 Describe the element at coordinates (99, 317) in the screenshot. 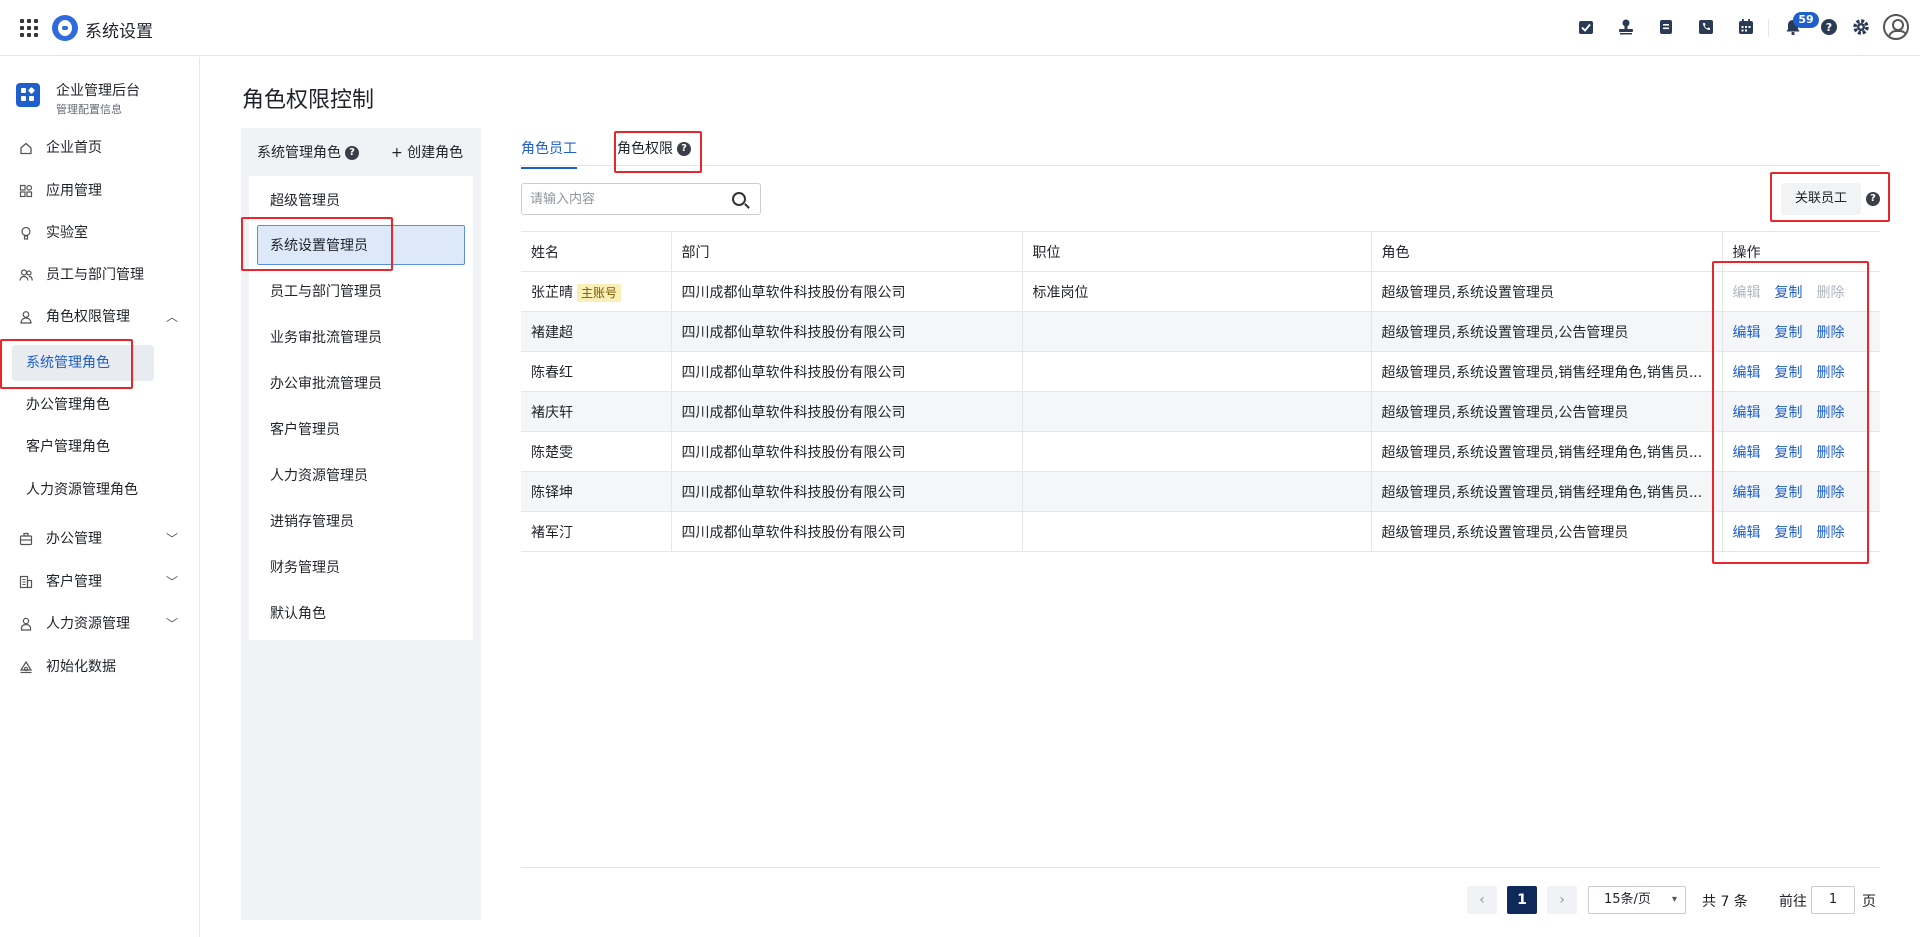

I see `sidebar-item-role-permission: 角色权限管理 ︿` at that location.